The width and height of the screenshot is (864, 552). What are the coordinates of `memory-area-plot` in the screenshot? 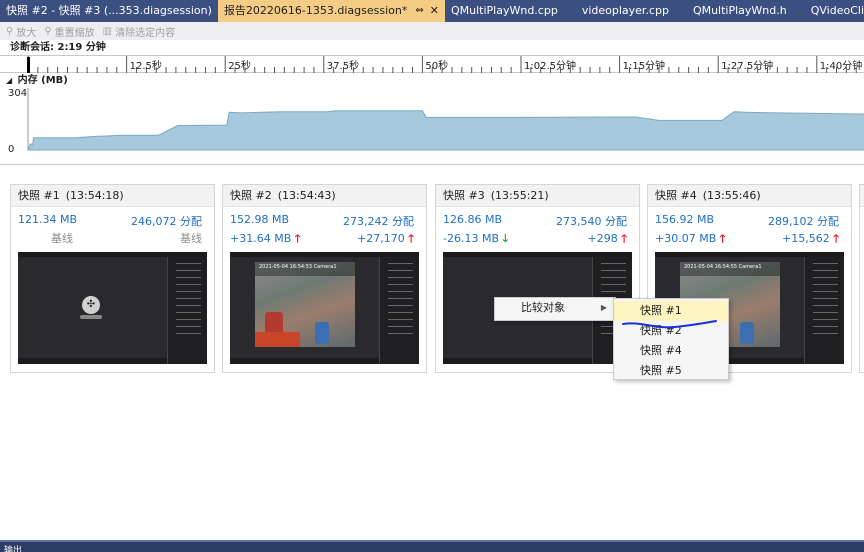 It's located at (445, 119).